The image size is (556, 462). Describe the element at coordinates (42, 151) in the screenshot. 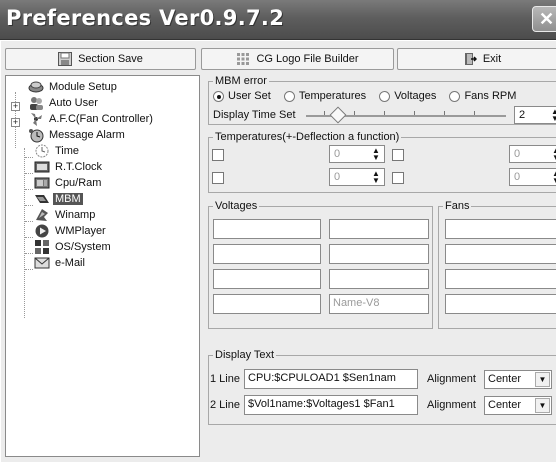

I see `time-icon` at that location.